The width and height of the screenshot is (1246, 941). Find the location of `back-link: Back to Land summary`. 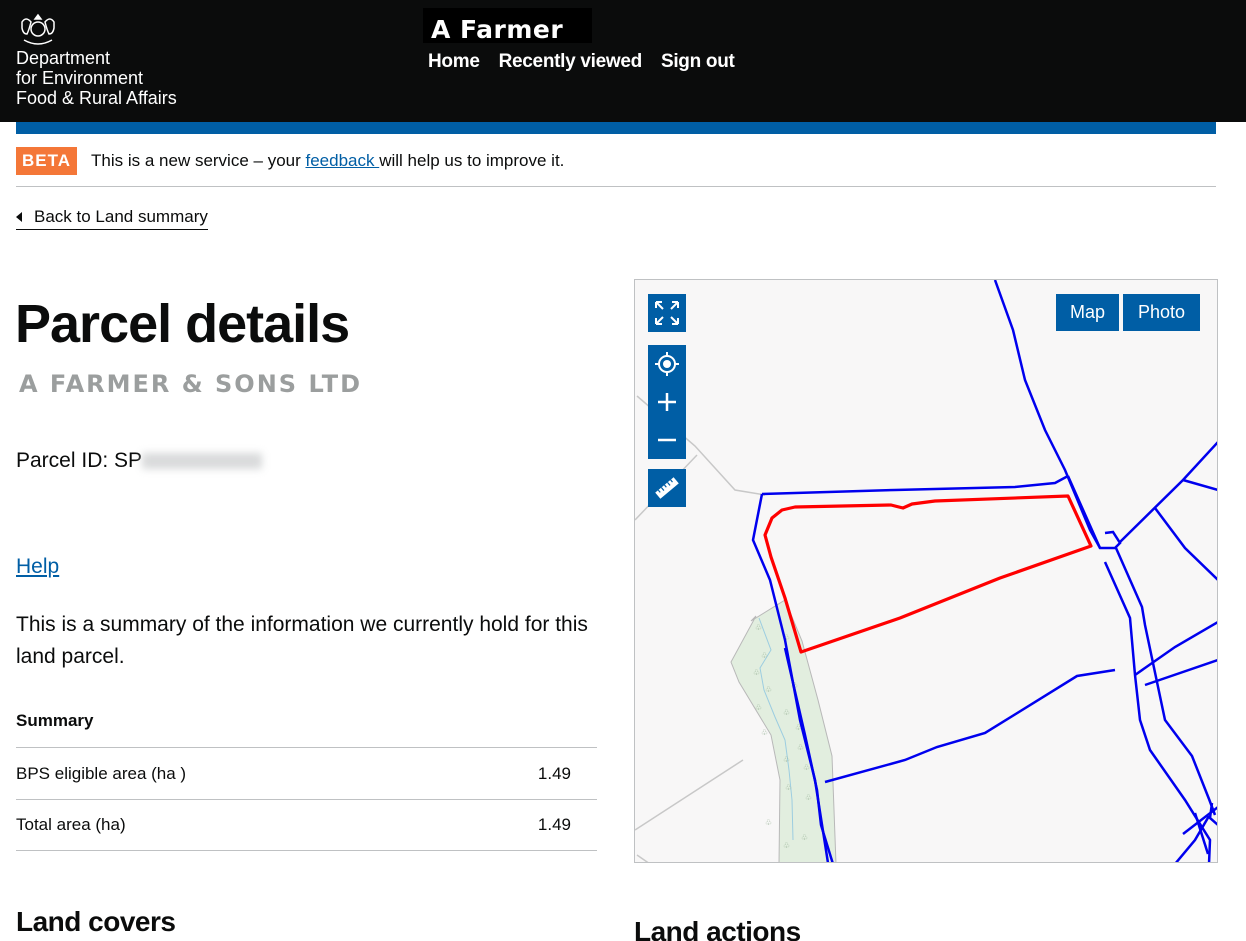

back-link: Back to Land summary is located at coordinates (112, 218).